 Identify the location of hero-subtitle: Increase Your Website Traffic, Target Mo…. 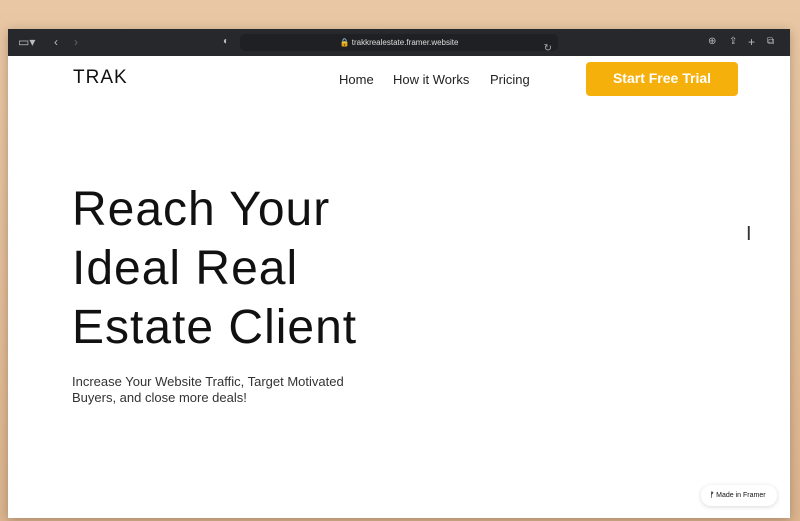
(208, 389).